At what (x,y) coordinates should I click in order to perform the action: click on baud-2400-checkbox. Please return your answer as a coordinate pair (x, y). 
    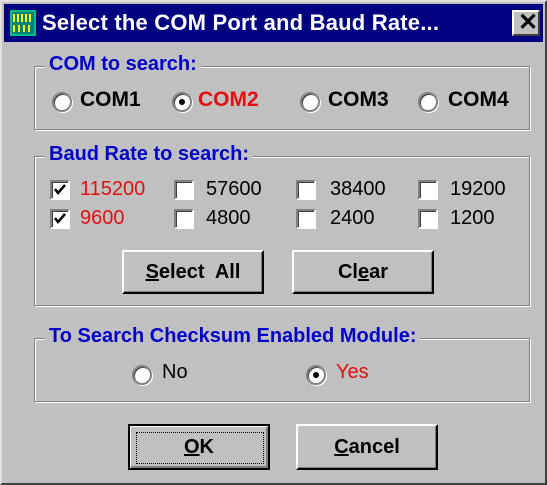
    Looking at the image, I should click on (306, 219).